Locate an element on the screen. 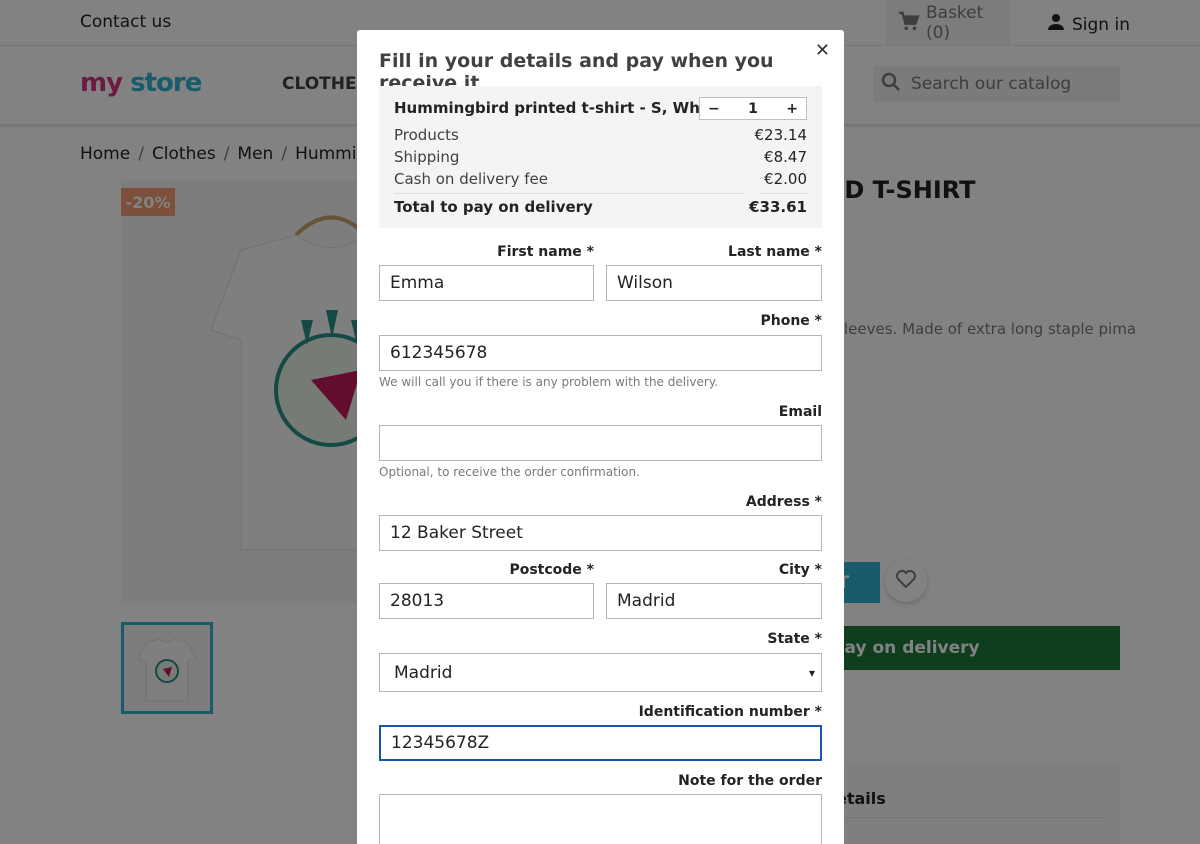  row-value: €23.14 is located at coordinates (781, 135).